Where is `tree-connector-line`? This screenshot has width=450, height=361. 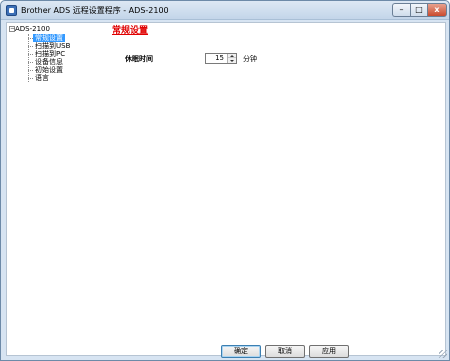
tree-connector-line is located at coordinates (28, 58).